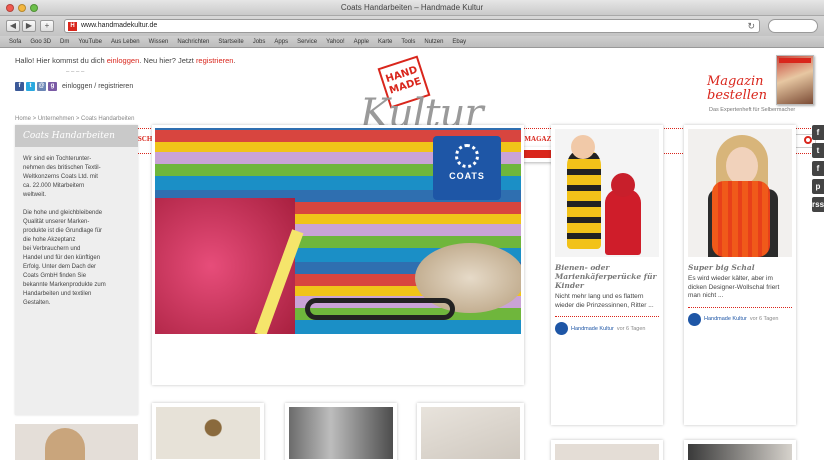  I want to click on browser-search-field, so click(793, 26).